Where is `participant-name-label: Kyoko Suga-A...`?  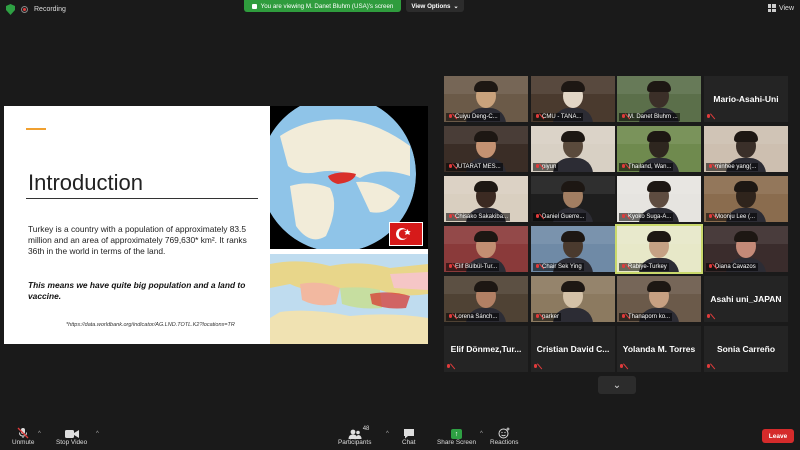
participant-name-label: Kyoko Suga-A... is located at coordinates (646, 217).